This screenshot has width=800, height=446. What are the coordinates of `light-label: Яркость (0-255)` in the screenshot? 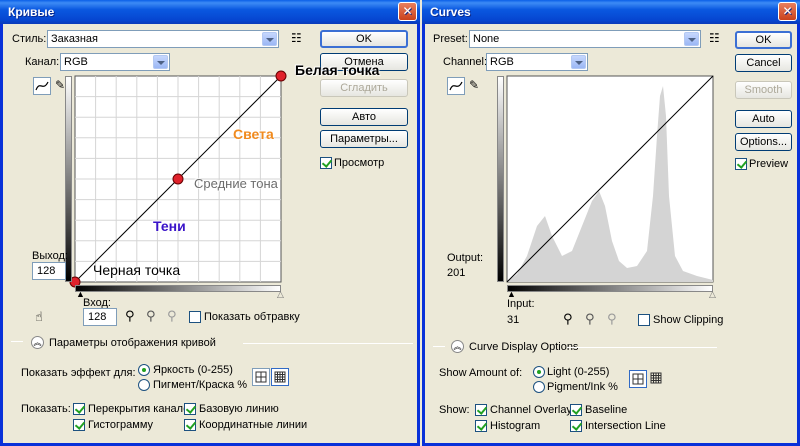 It's located at (193, 370).